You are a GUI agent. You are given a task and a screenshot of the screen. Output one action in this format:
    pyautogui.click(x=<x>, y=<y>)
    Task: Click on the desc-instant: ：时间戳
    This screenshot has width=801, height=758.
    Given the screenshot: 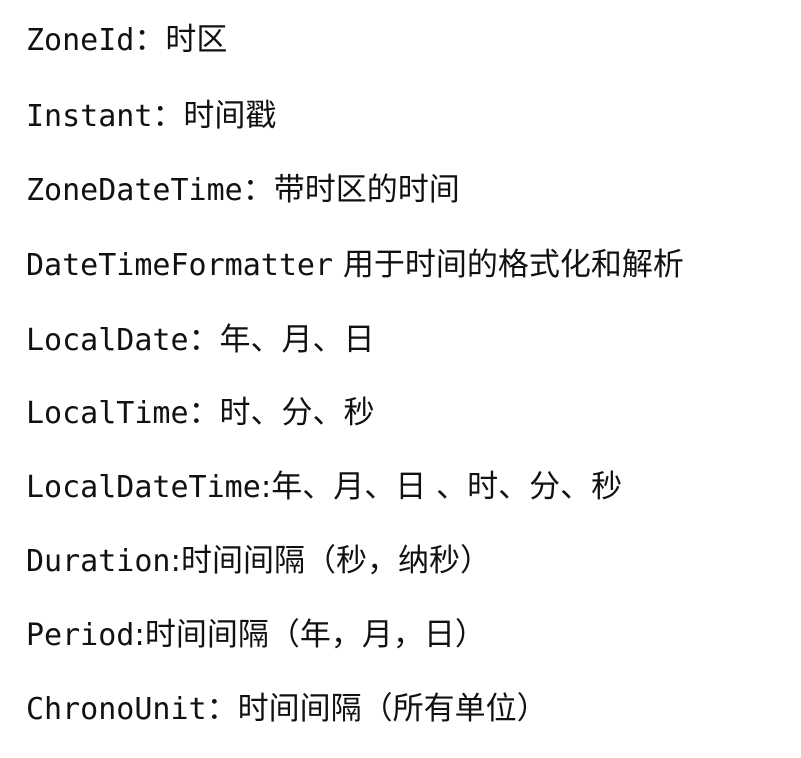 What is the action you would take?
    pyautogui.click(x=214, y=116)
    